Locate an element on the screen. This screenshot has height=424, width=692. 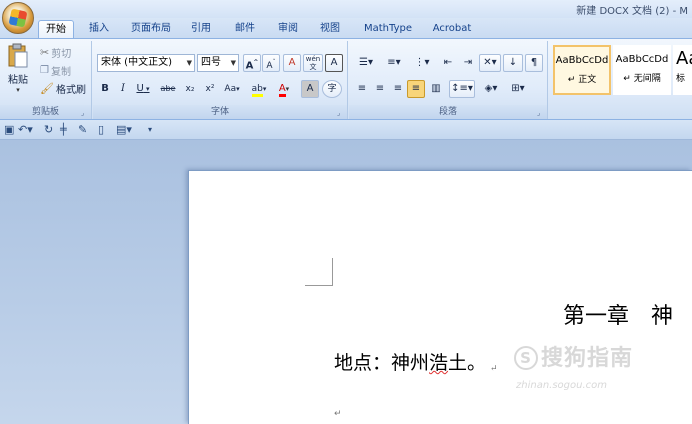
title-bar: 新建 DOCX 文档 (2) - M is located at coordinates (346, 9).